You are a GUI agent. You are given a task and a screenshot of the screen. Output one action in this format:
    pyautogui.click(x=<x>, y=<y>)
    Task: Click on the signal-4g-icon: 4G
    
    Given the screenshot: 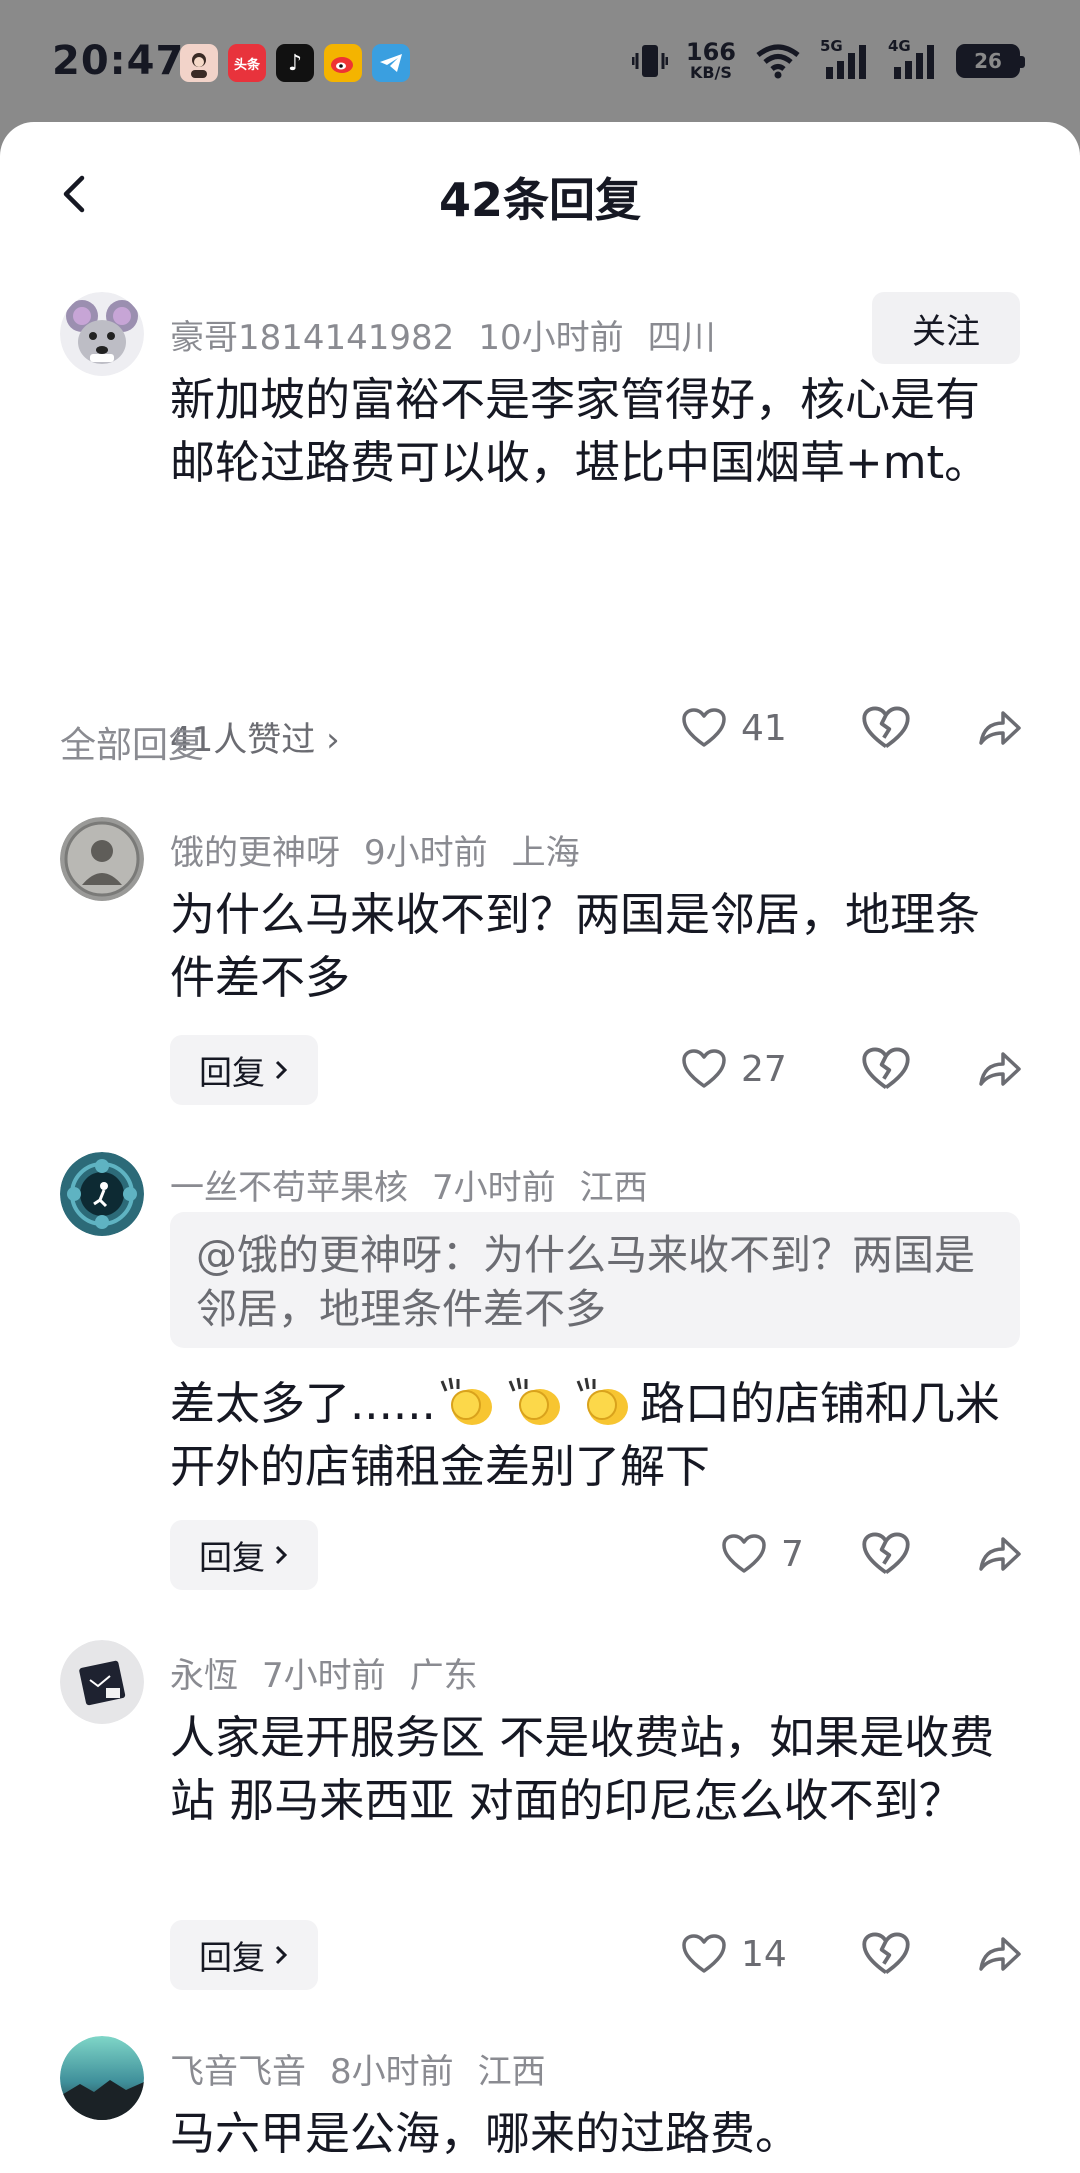 What is the action you would take?
    pyautogui.click(x=913, y=59)
    